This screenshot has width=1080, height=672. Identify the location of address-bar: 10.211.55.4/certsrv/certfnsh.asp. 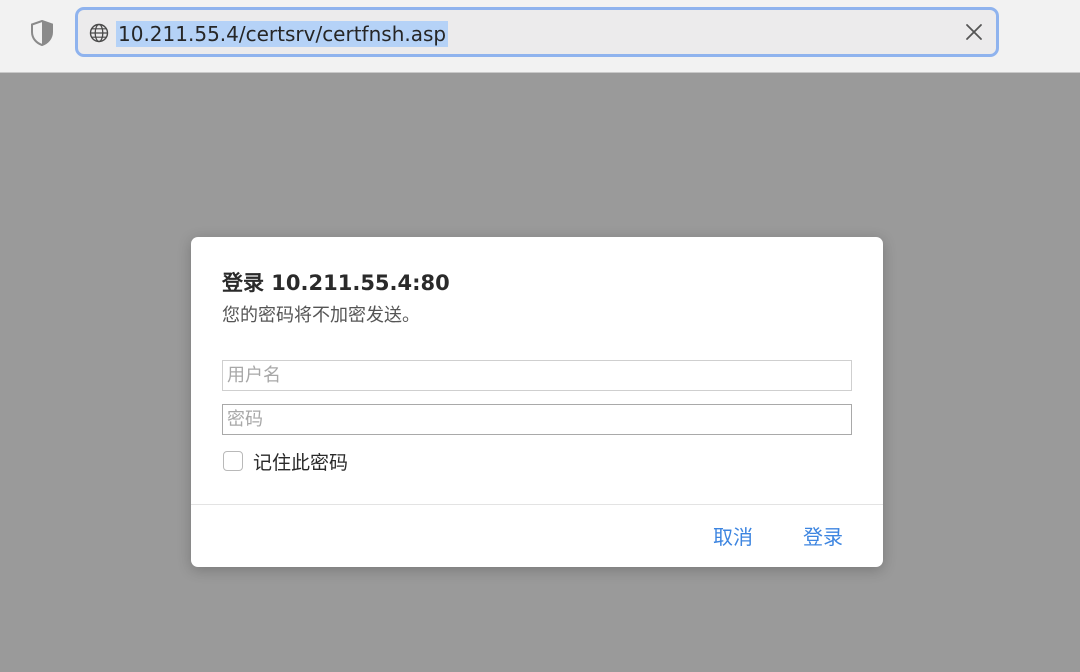
(537, 32).